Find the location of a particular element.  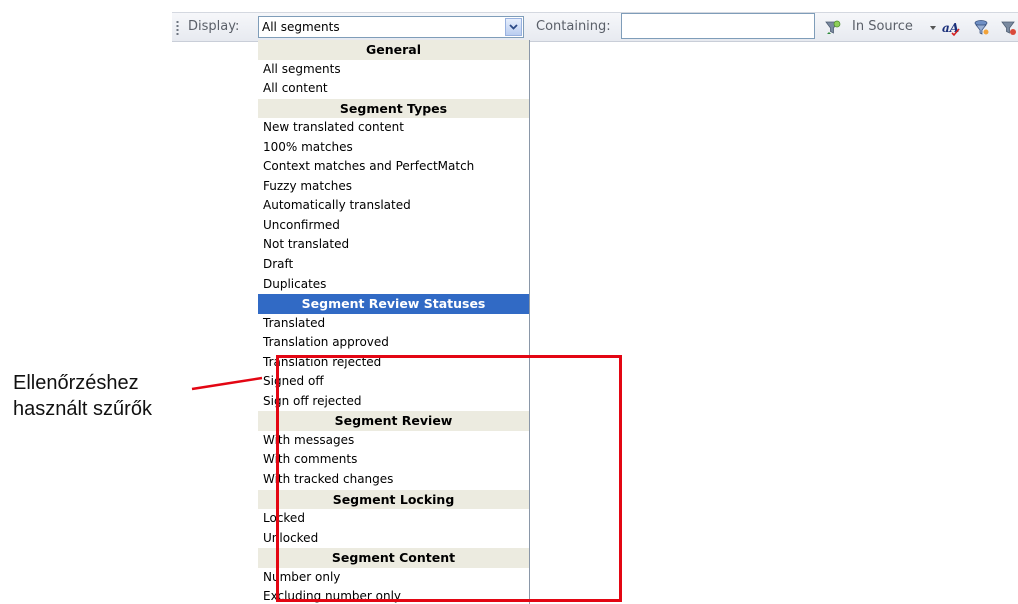

display-filter-select: All segments is located at coordinates (391, 27).